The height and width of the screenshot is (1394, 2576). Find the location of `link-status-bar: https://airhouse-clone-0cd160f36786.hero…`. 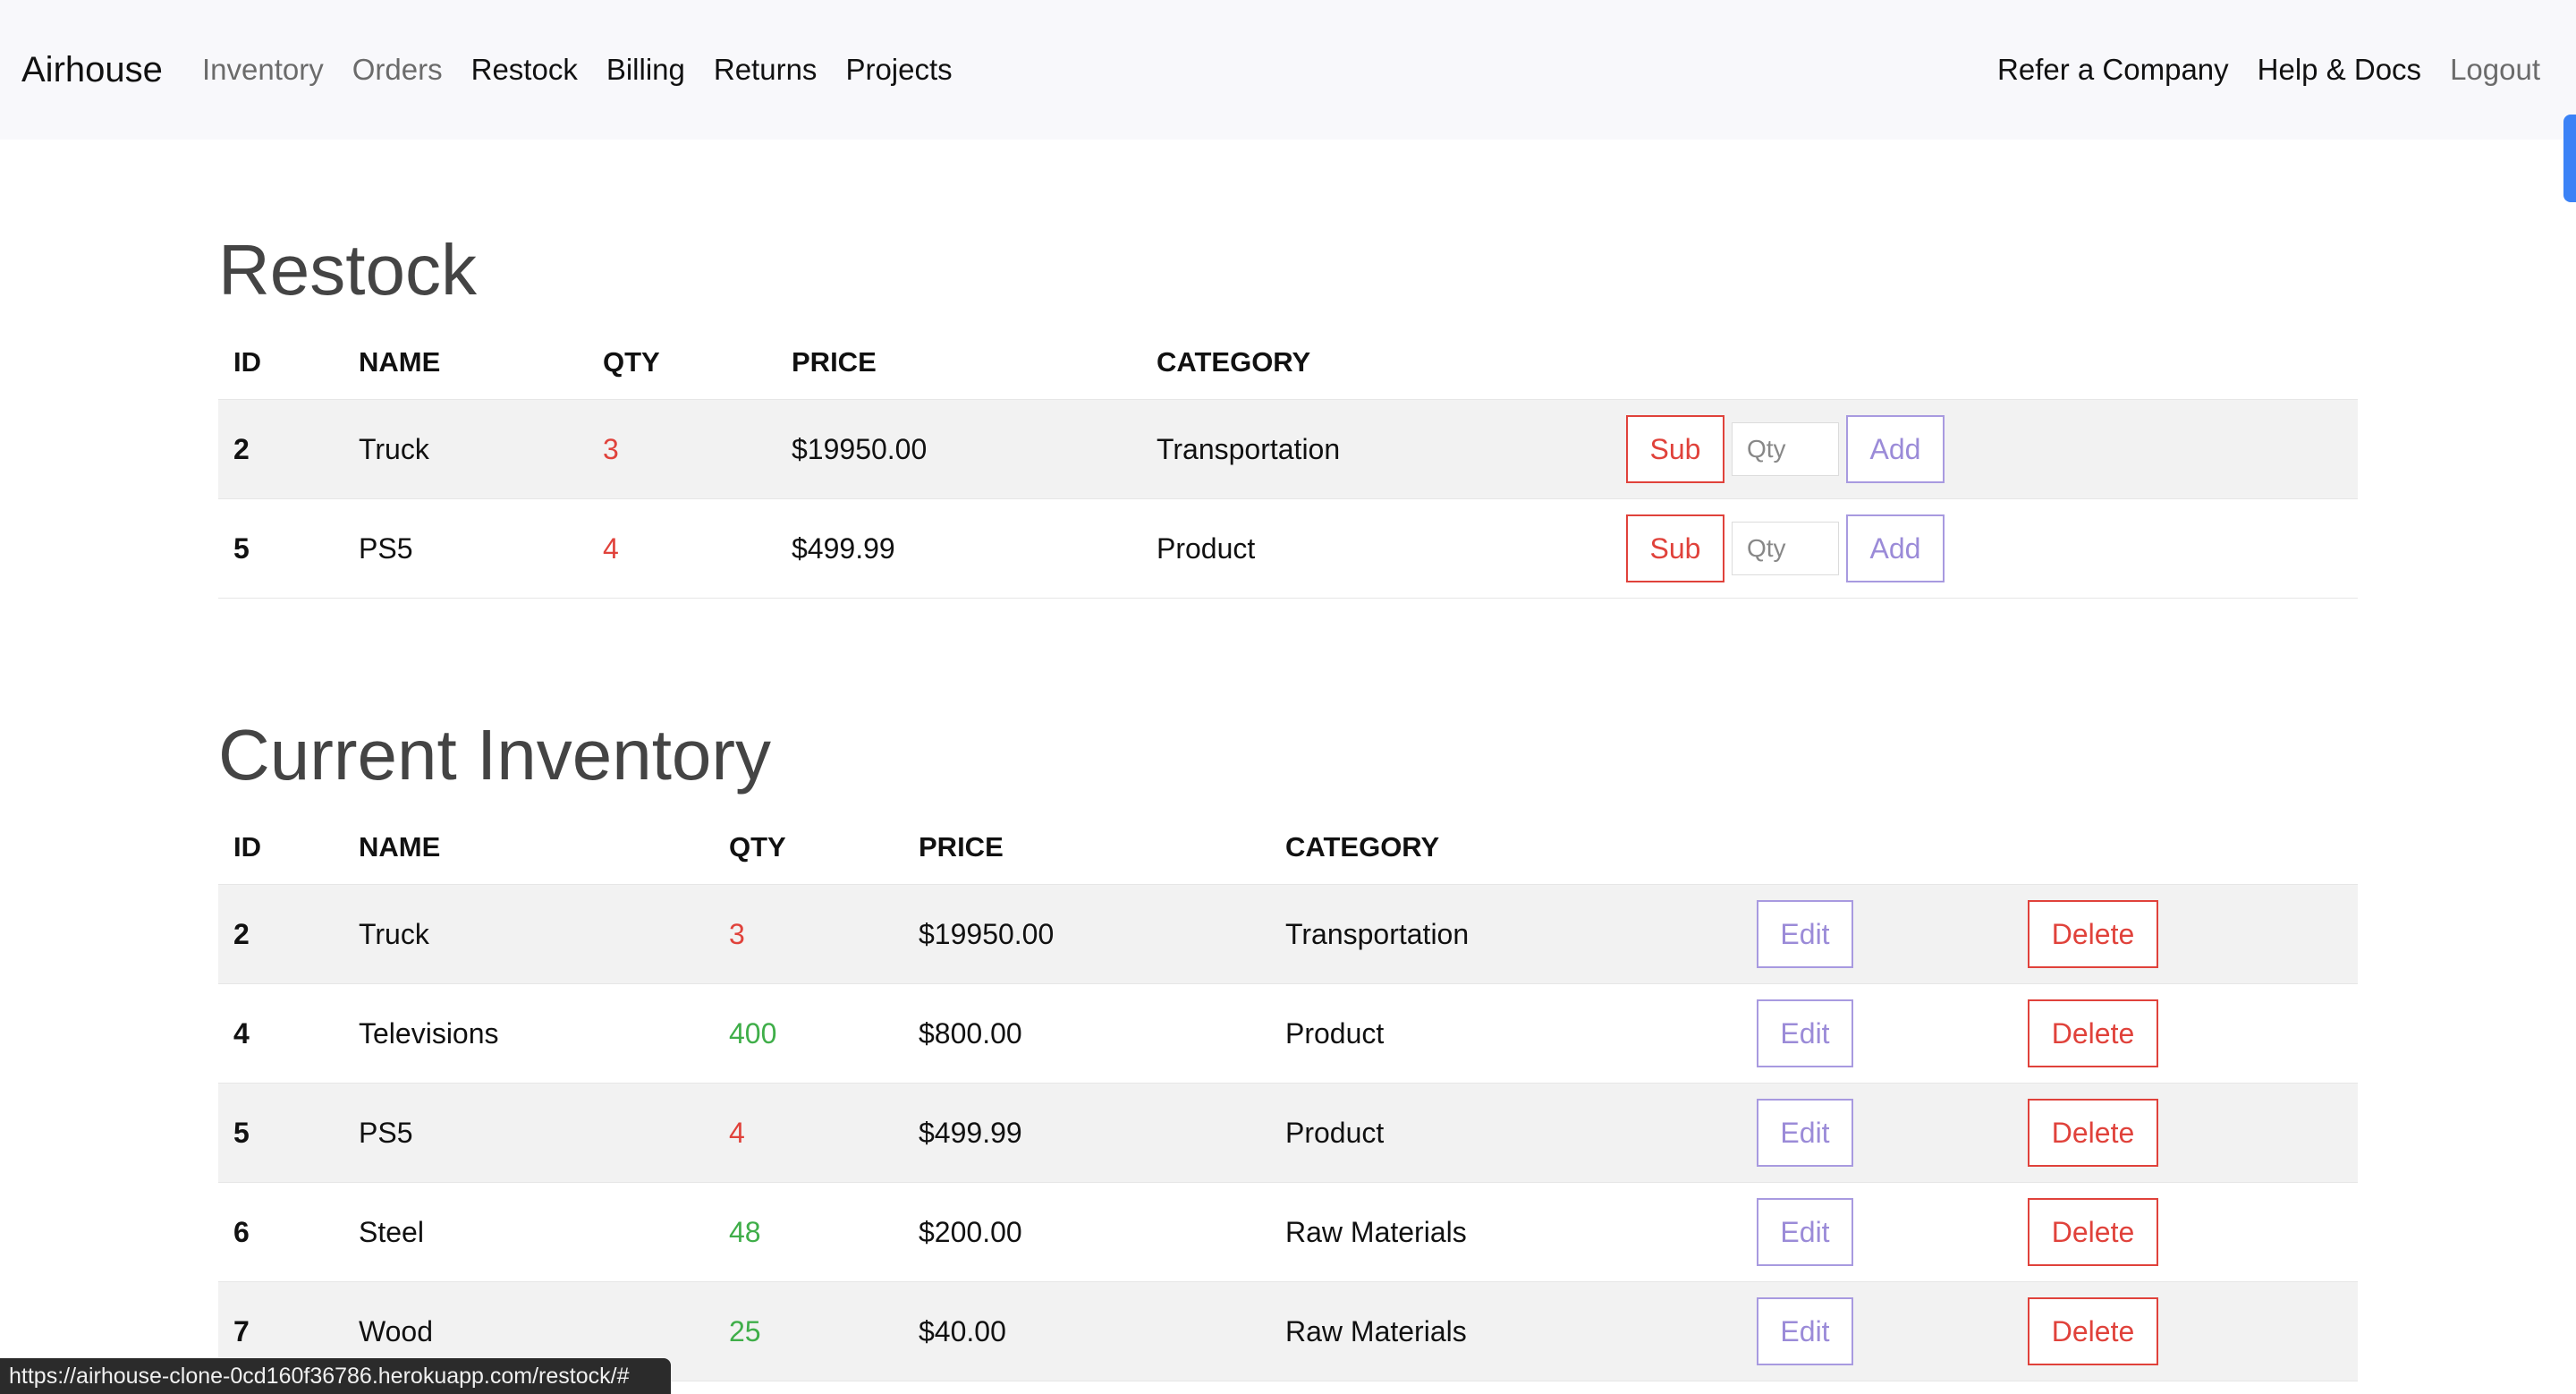

link-status-bar: https://airhouse-clone-0cd160f36786.hero… is located at coordinates (335, 1376).